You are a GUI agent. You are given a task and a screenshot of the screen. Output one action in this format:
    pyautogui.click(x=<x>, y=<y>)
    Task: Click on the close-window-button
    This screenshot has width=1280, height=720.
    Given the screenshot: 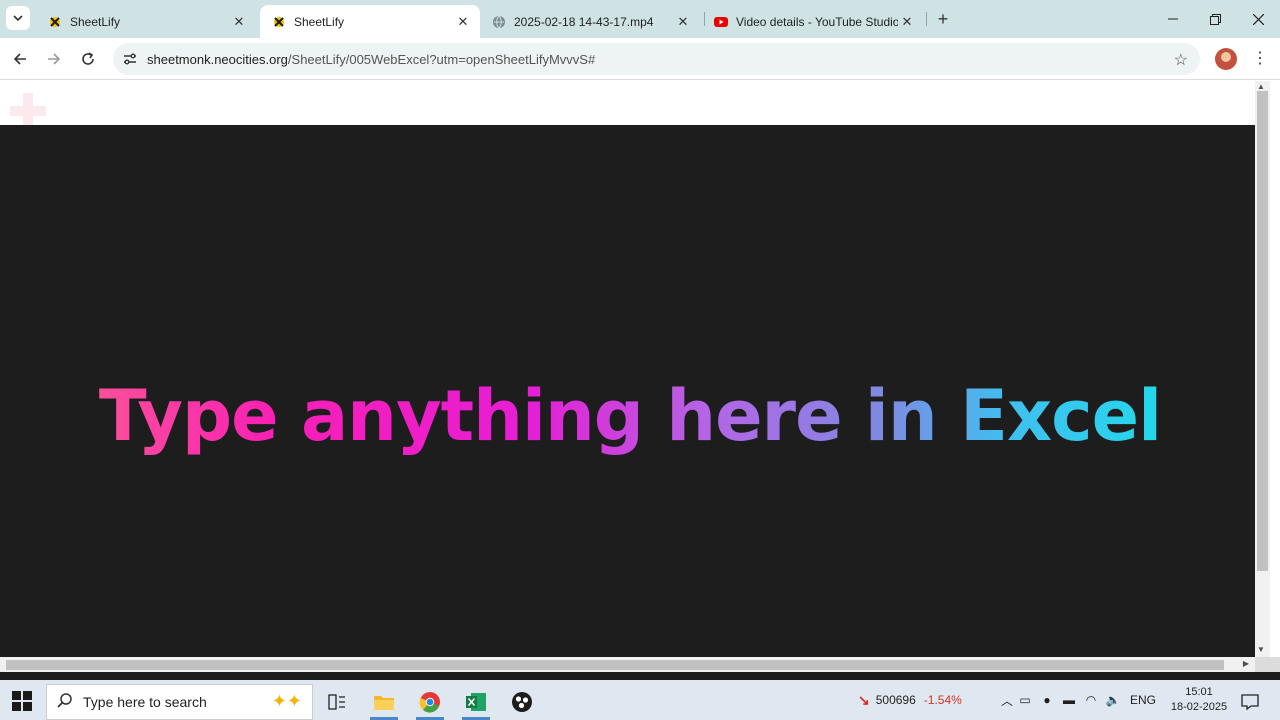 What is the action you would take?
    pyautogui.click(x=1258, y=19)
    